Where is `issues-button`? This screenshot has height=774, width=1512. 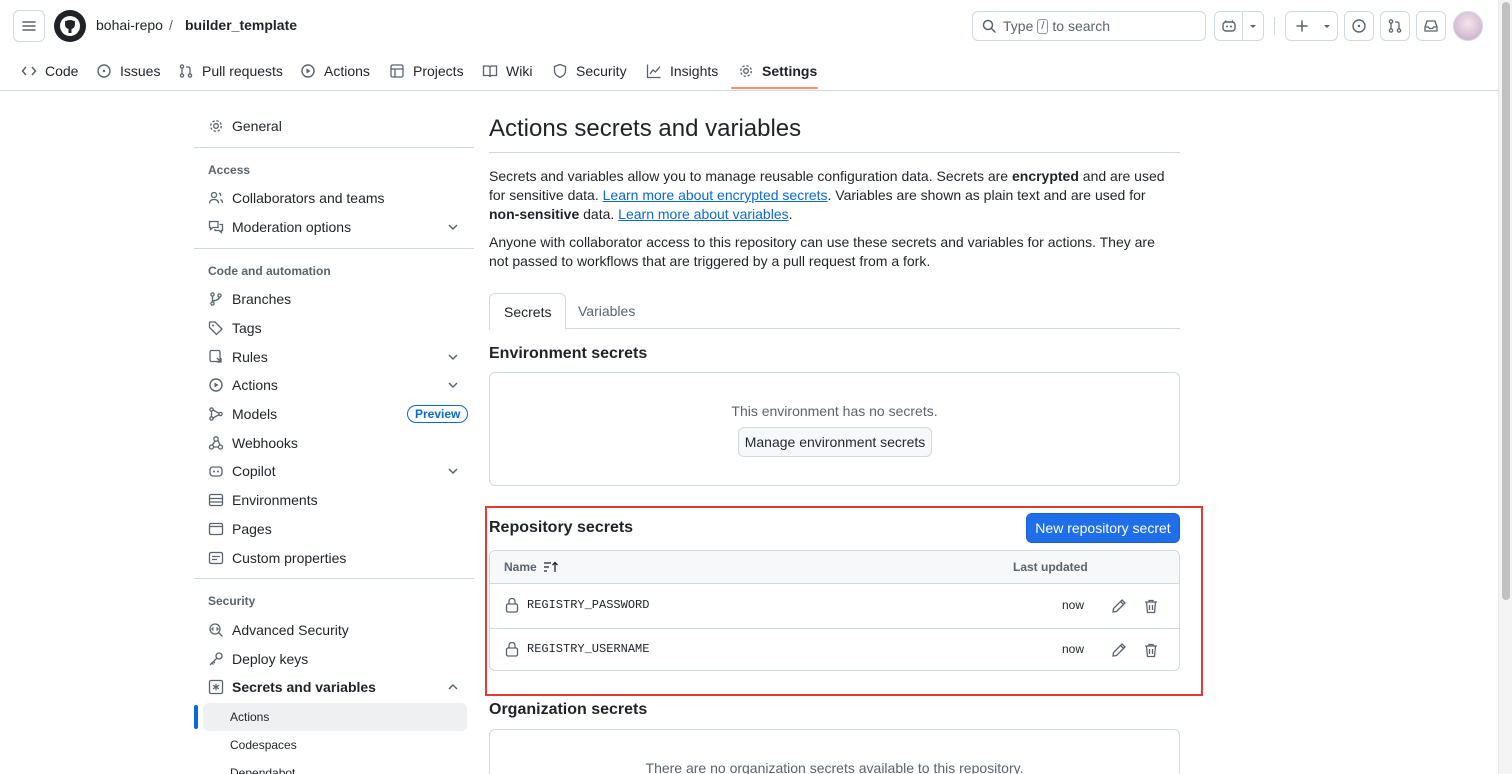 issues-button is located at coordinates (1359, 26).